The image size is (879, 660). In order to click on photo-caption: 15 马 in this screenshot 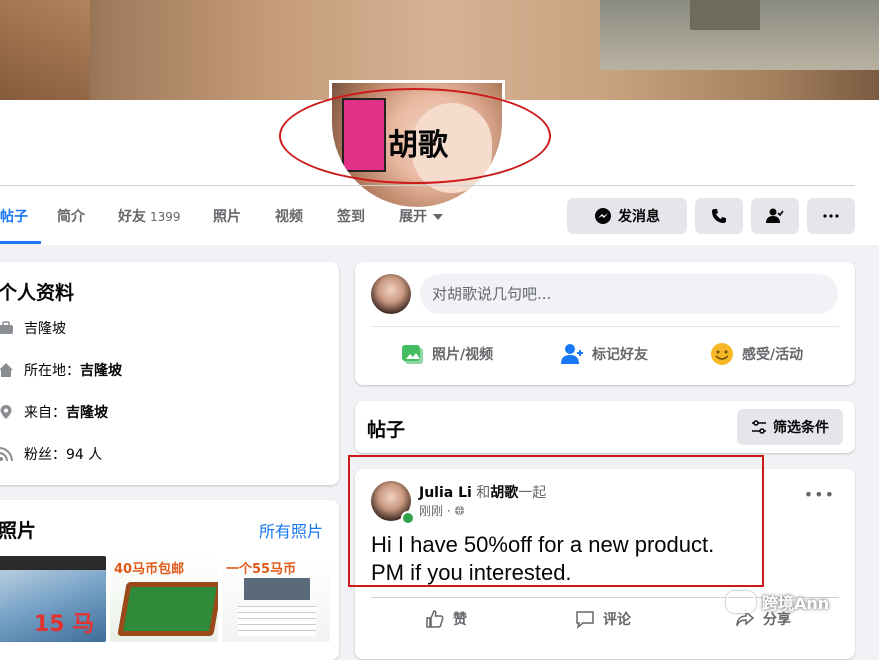, I will do `click(64, 624)`.